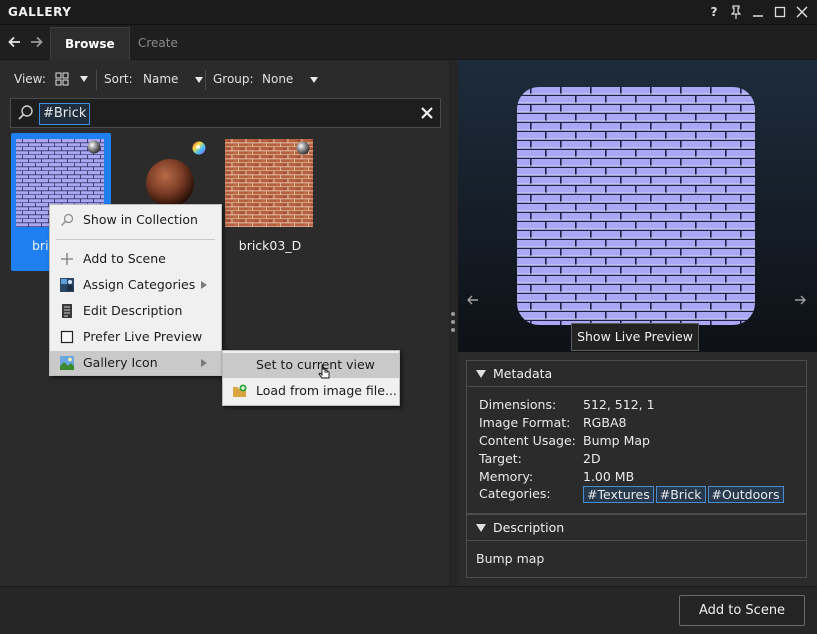 The height and width of the screenshot is (634, 817). I want to click on close-button, so click(802, 12).